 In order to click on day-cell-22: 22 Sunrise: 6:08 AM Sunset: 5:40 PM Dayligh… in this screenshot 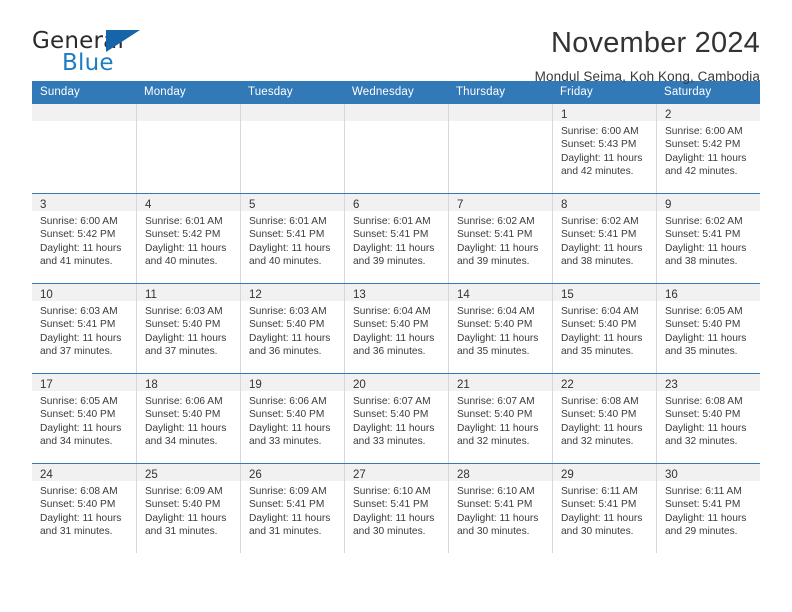, I will do `click(604, 418)`.